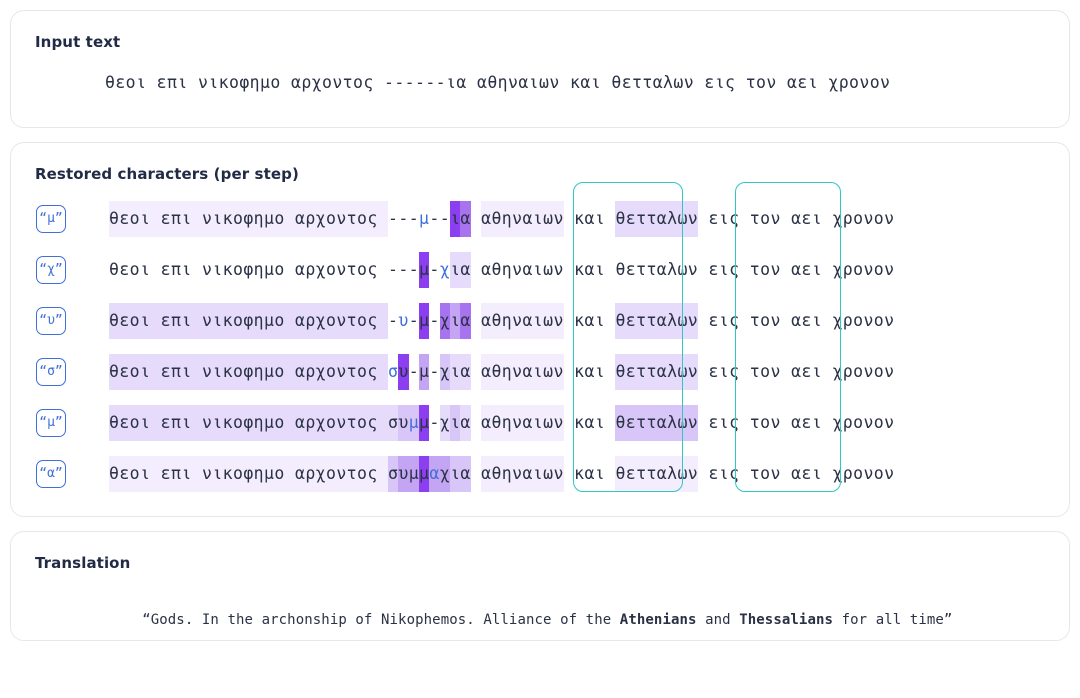 This screenshot has width=1080, height=698. What do you see at coordinates (51, 320) in the screenshot?
I see `step-restored-char-chip: “υ”` at bounding box center [51, 320].